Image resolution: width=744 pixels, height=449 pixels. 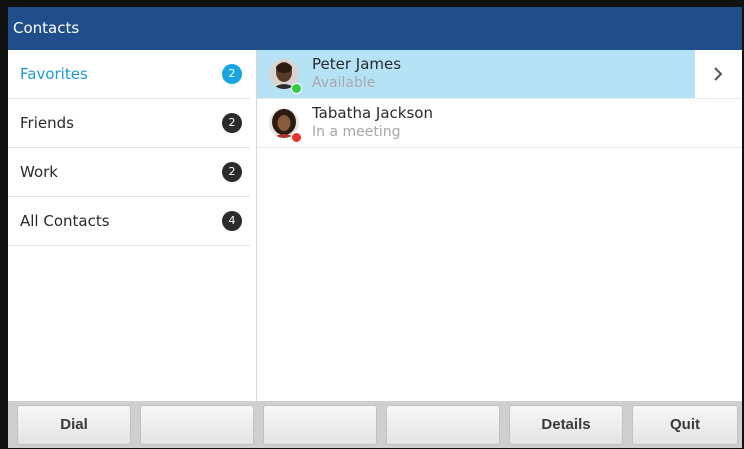 I want to click on chevron-right-icon, so click(x=718, y=74).